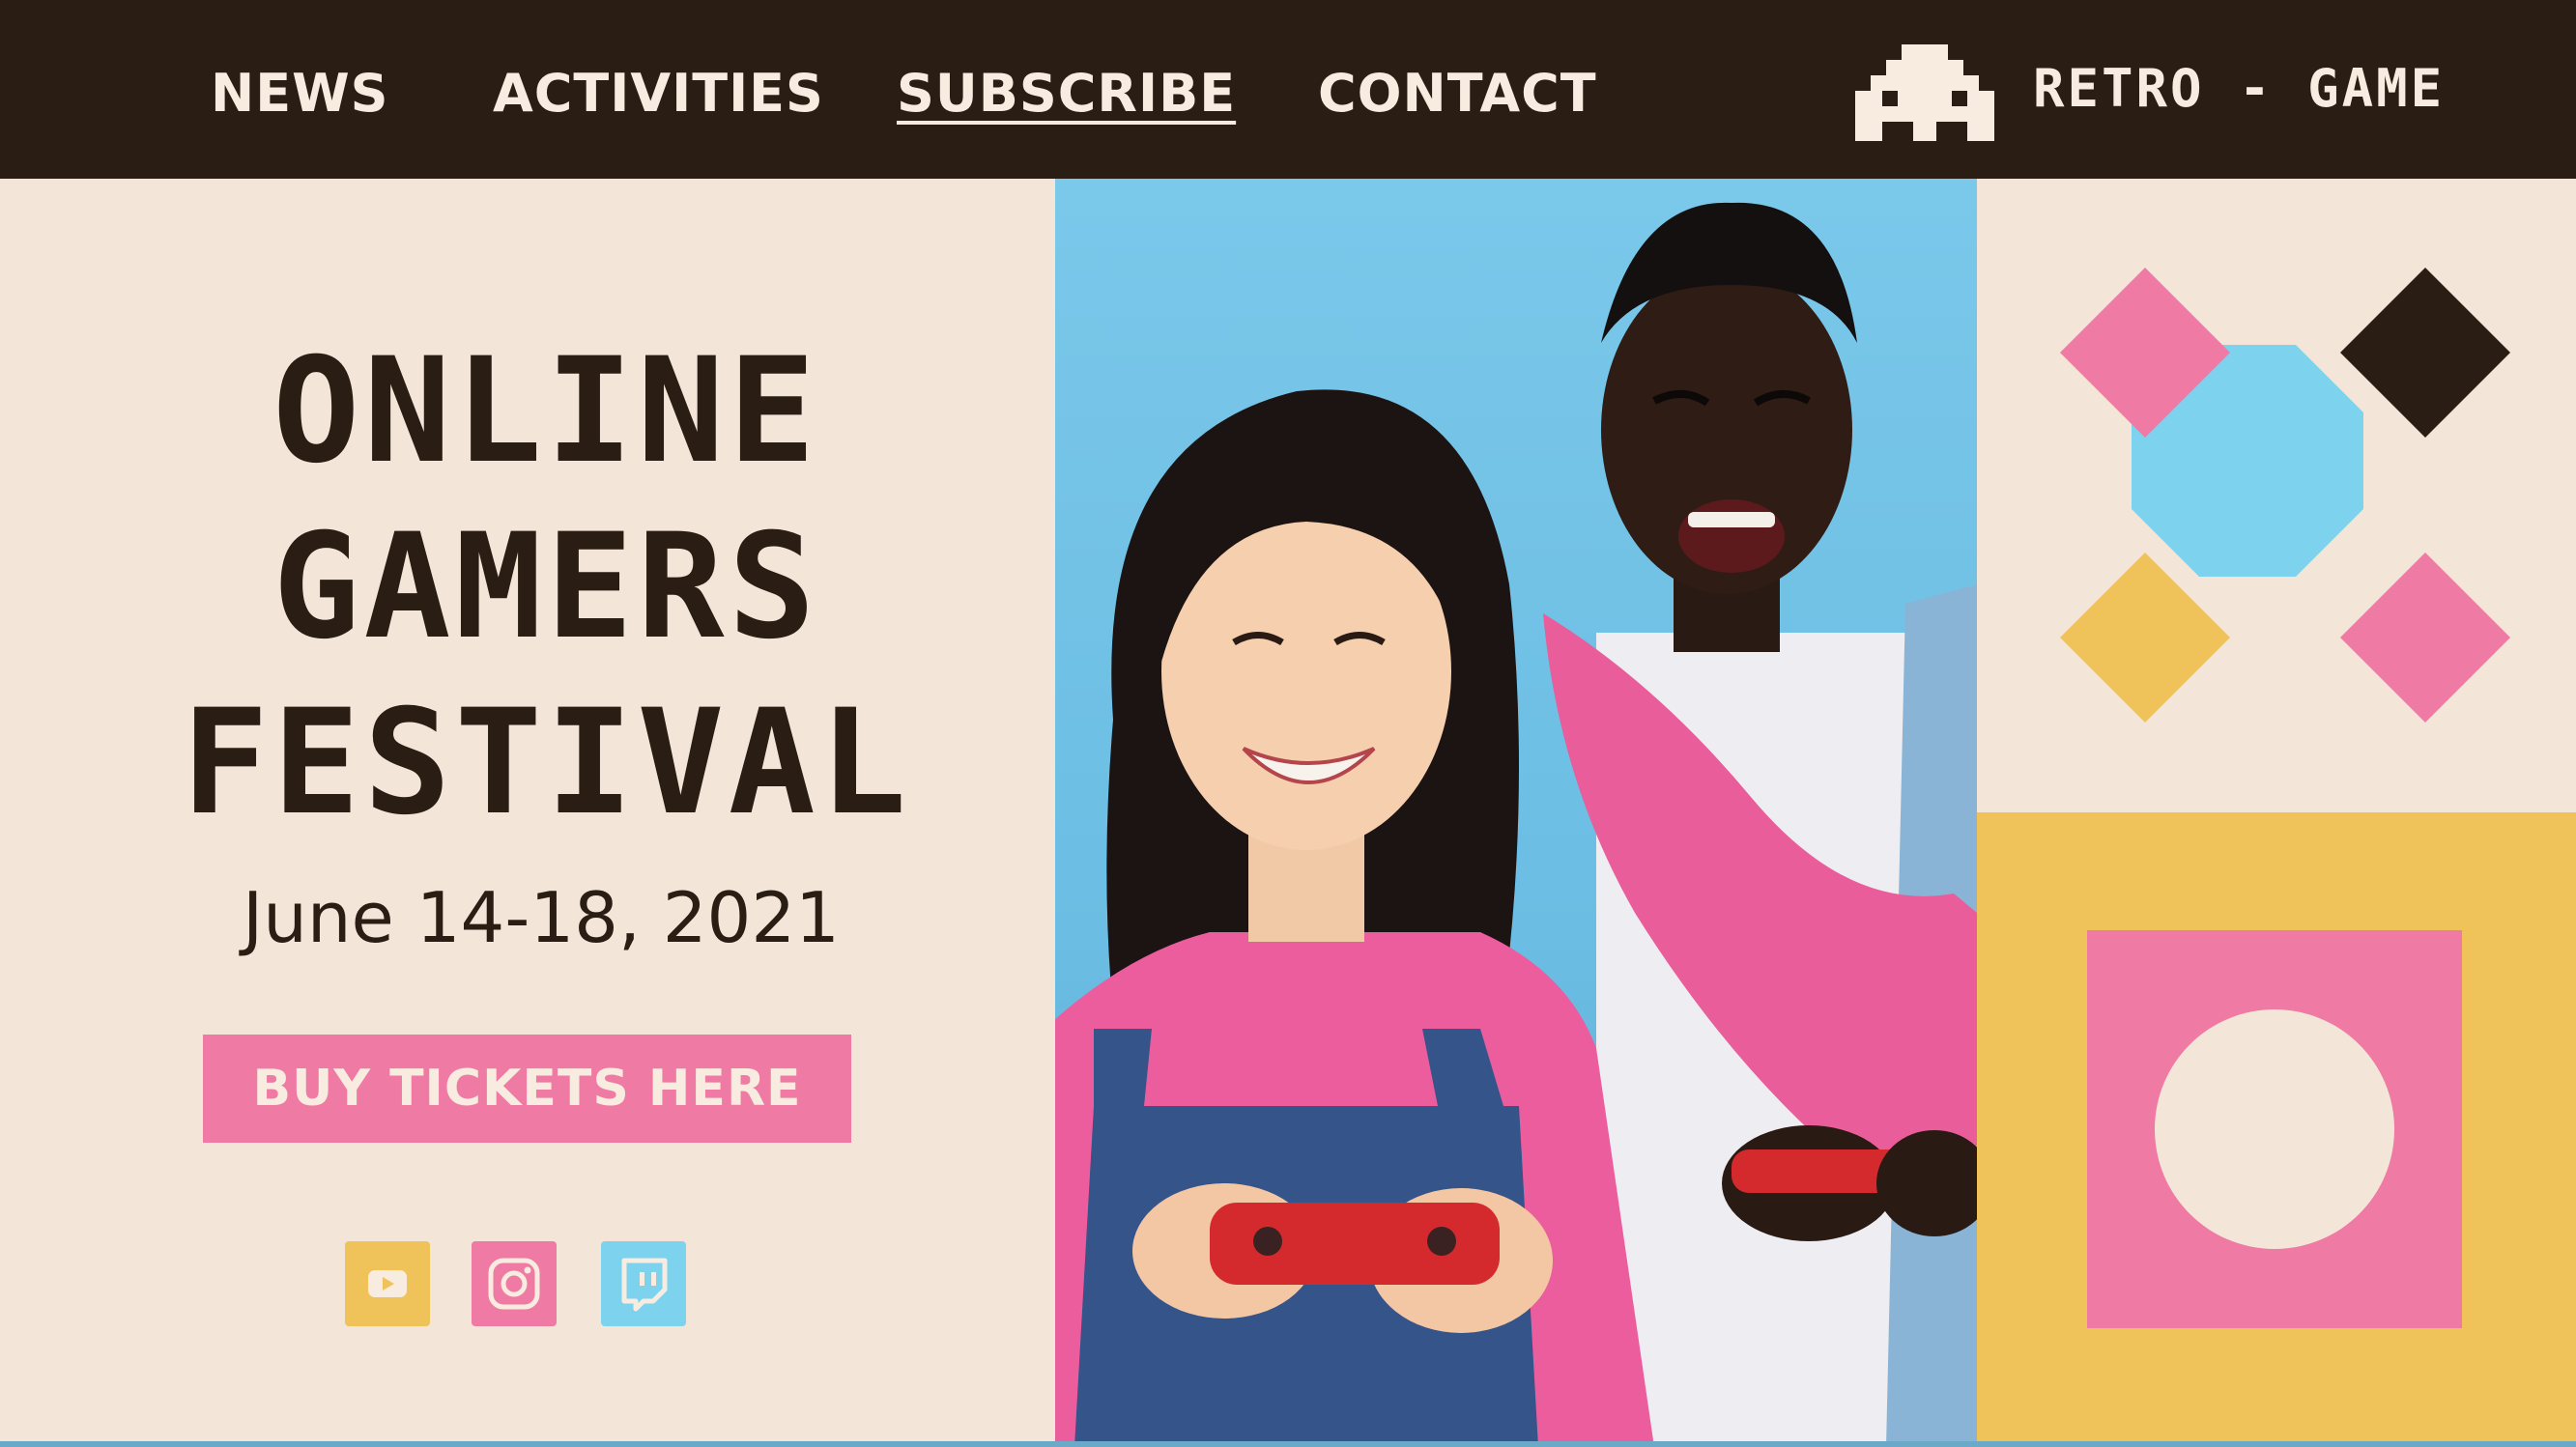  I want to click on twitch-link, so click(644, 1283).